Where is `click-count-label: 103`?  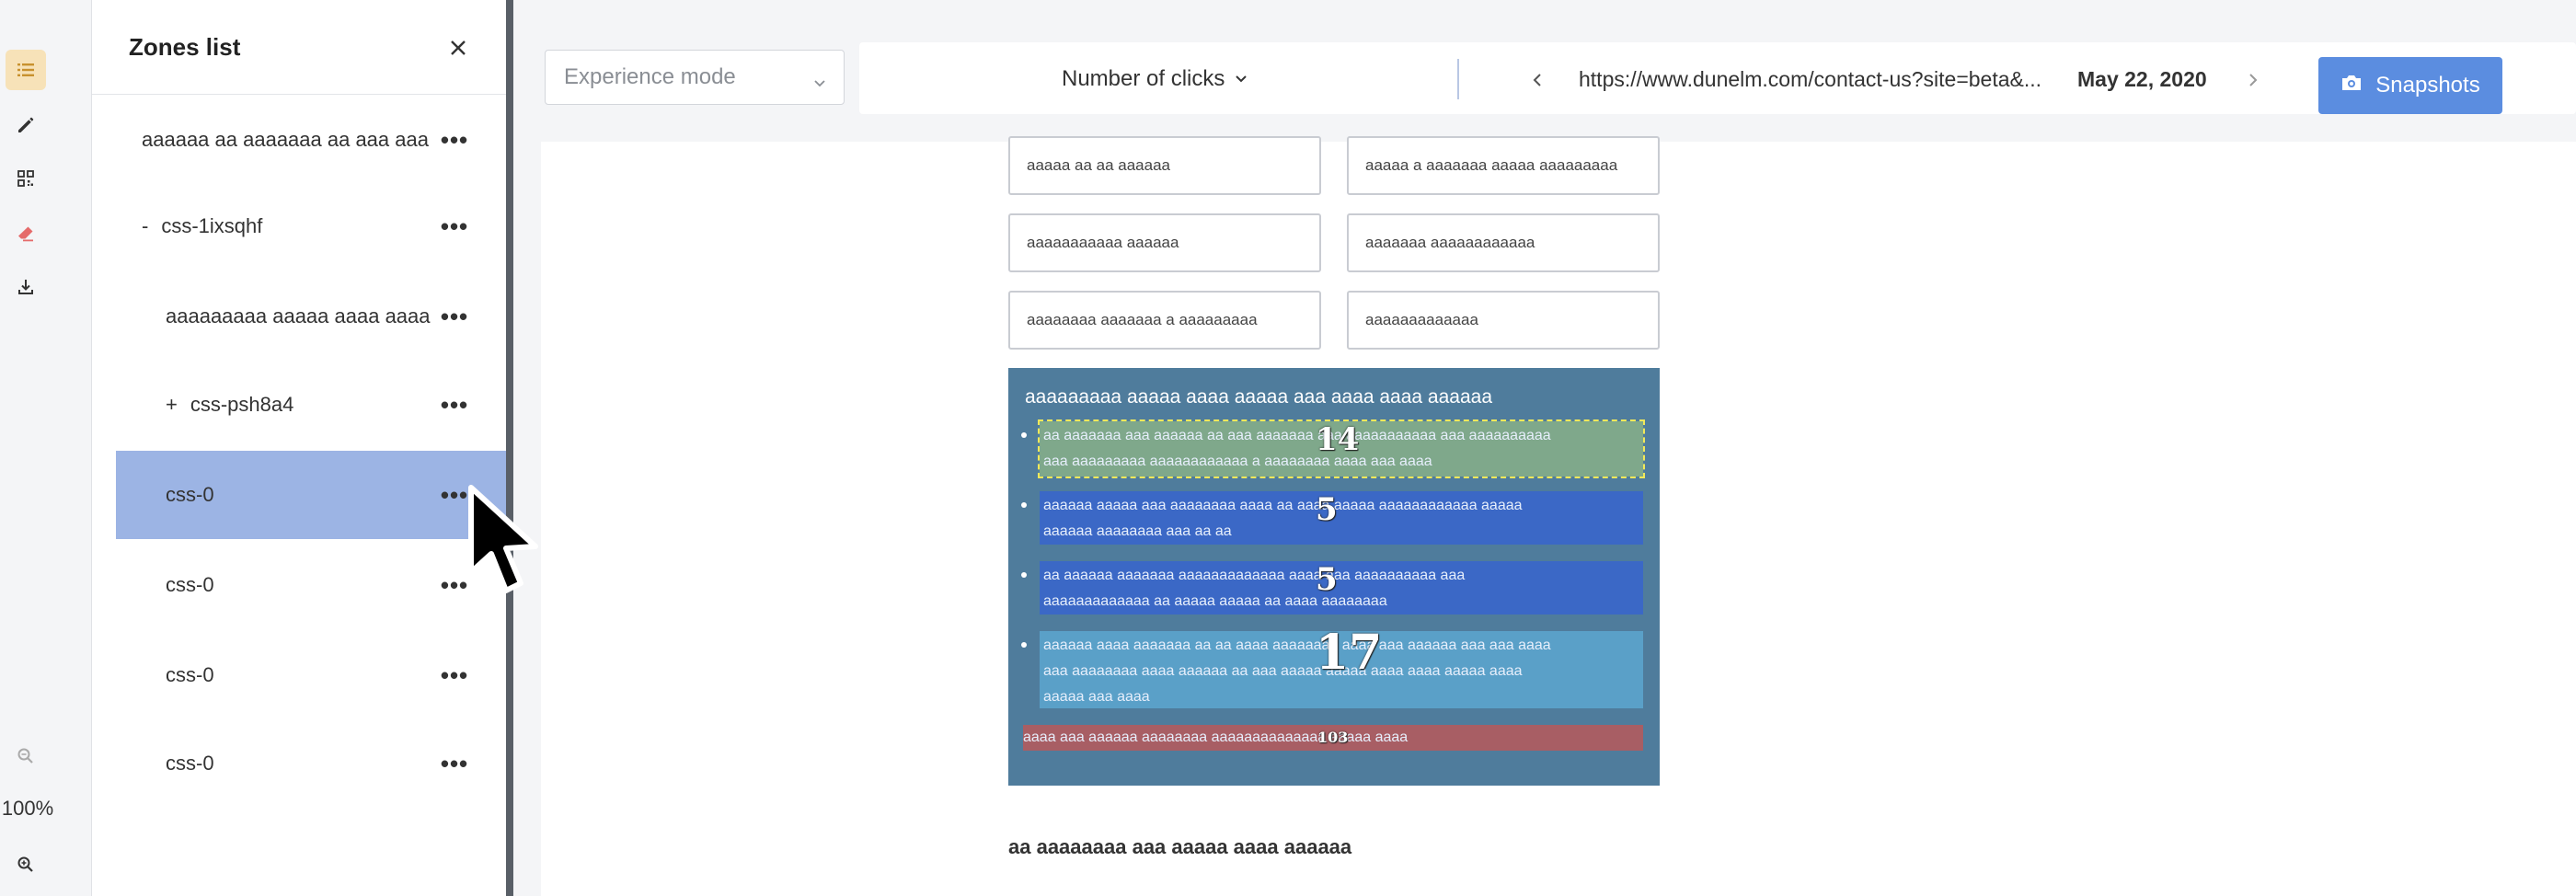
click-count-label: 103 is located at coordinates (1333, 737).